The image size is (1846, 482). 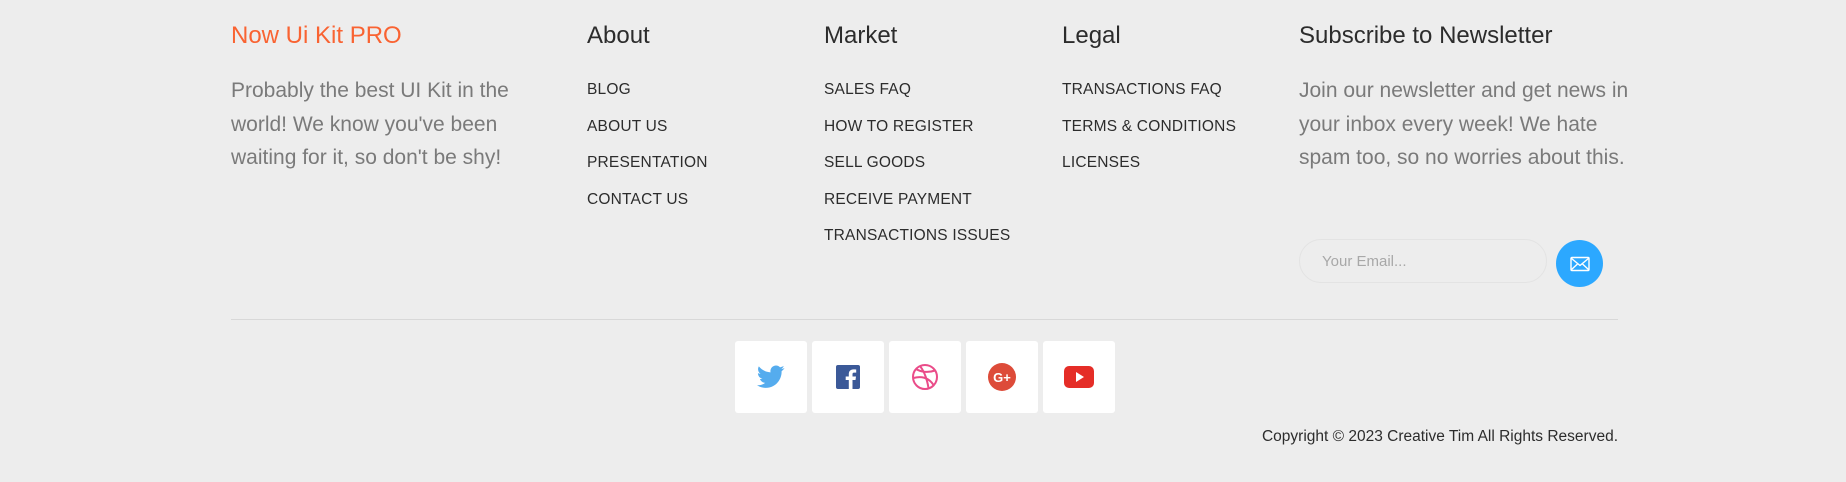 I want to click on market-link-sell-goods: SELL GOODS, so click(x=874, y=162).